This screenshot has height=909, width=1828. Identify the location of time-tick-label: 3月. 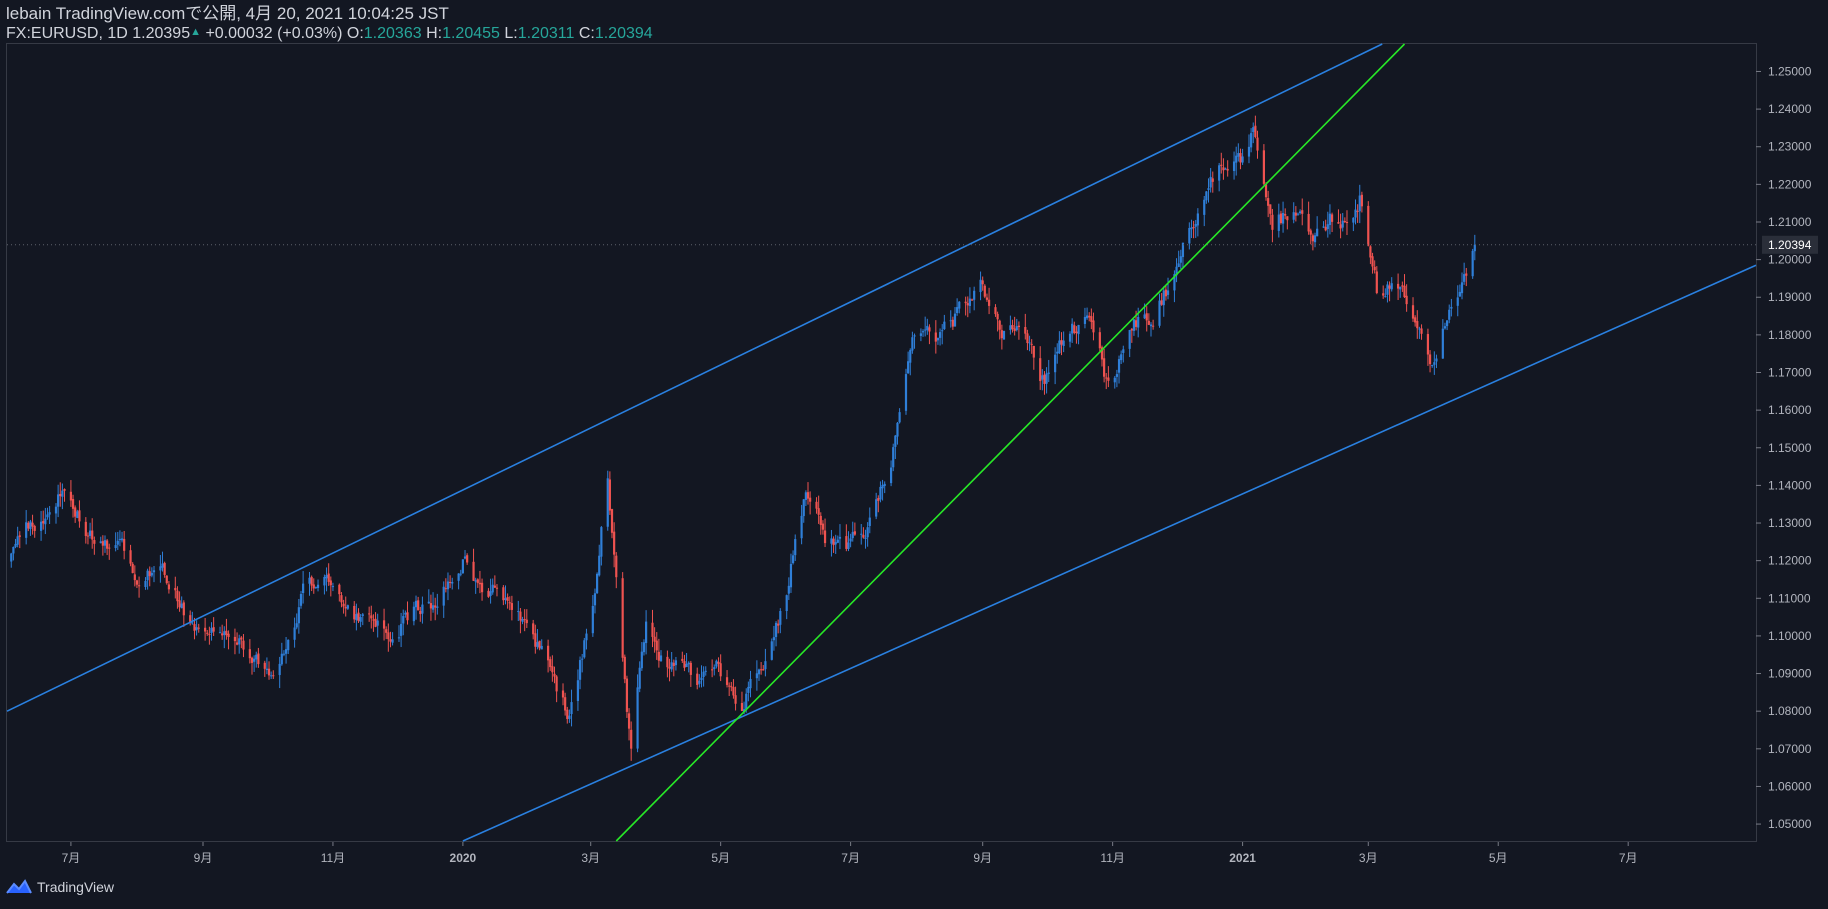
(590, 858).